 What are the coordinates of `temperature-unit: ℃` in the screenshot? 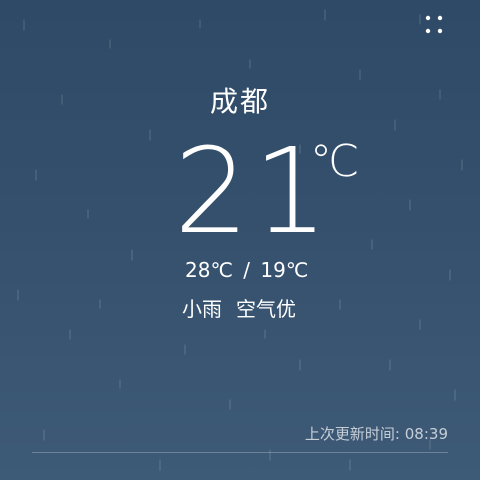 It's located at (335, 161).